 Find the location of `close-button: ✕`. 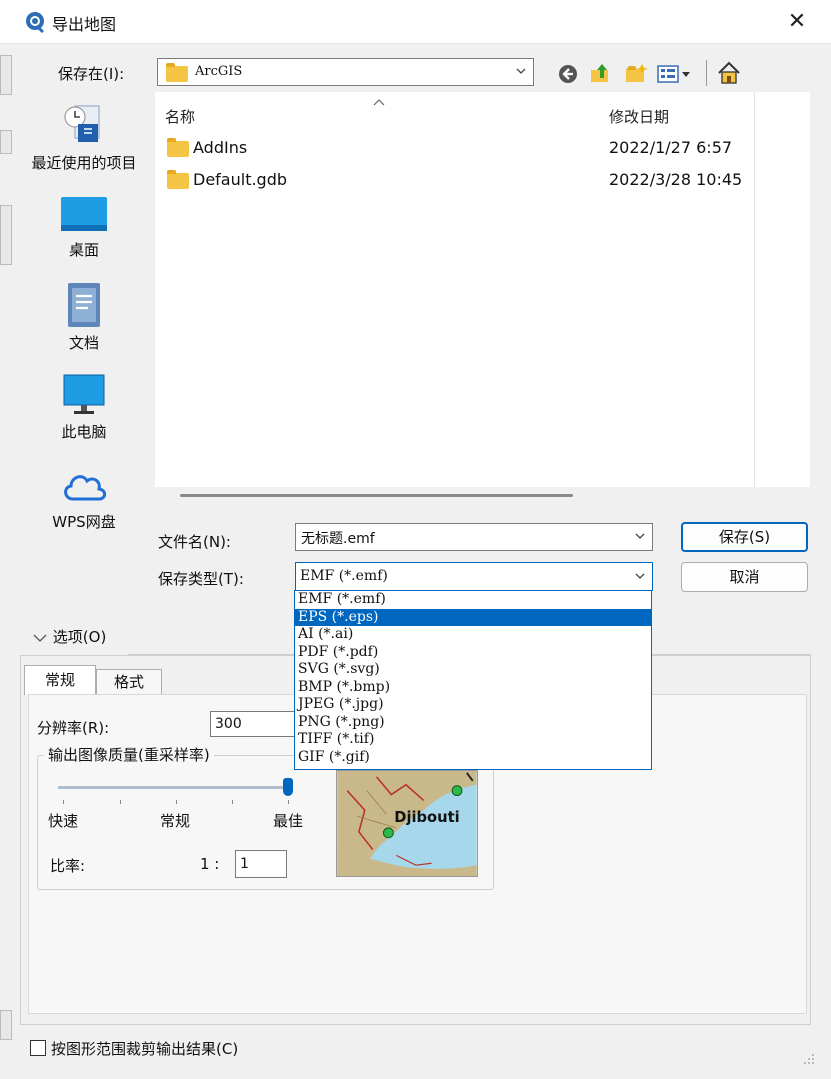

close-button: ✕ is located at coordinates (797, 22).